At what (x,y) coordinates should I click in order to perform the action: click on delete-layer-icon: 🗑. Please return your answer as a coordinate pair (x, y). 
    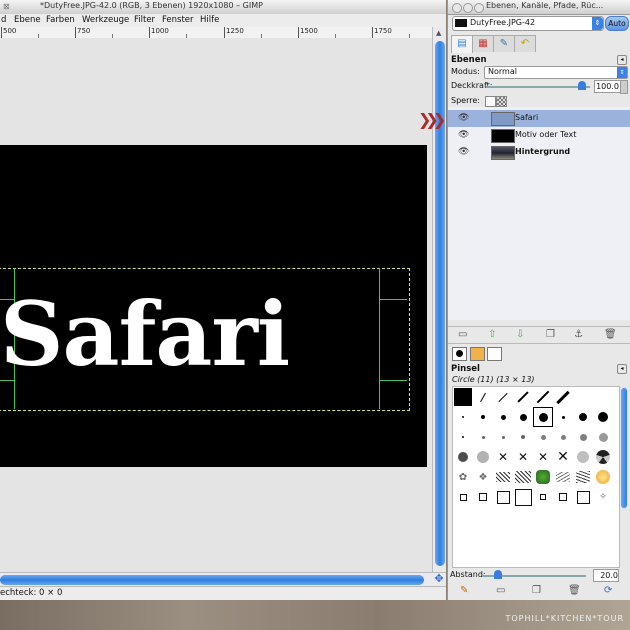
    Looking at the image, I should click on (610, 334).